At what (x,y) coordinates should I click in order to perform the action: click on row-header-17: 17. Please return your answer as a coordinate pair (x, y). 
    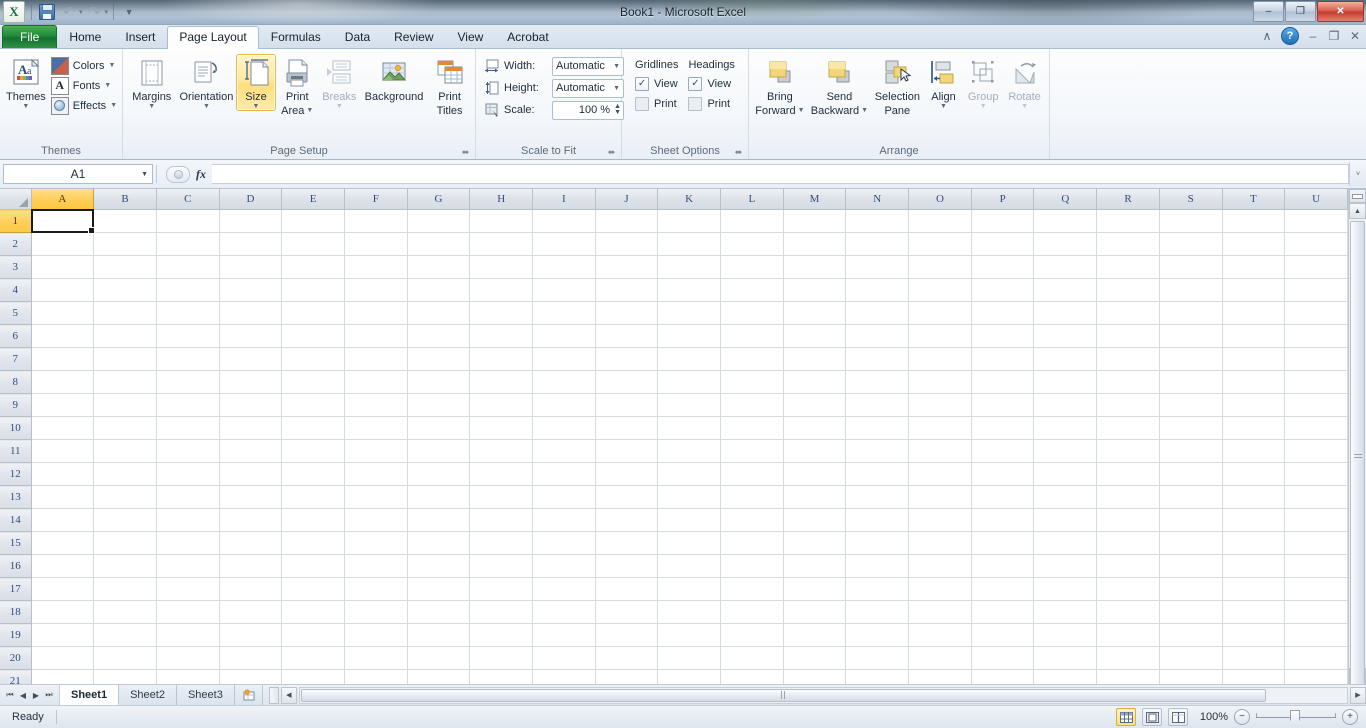
    Looking at the image, I should click on (16, 589).